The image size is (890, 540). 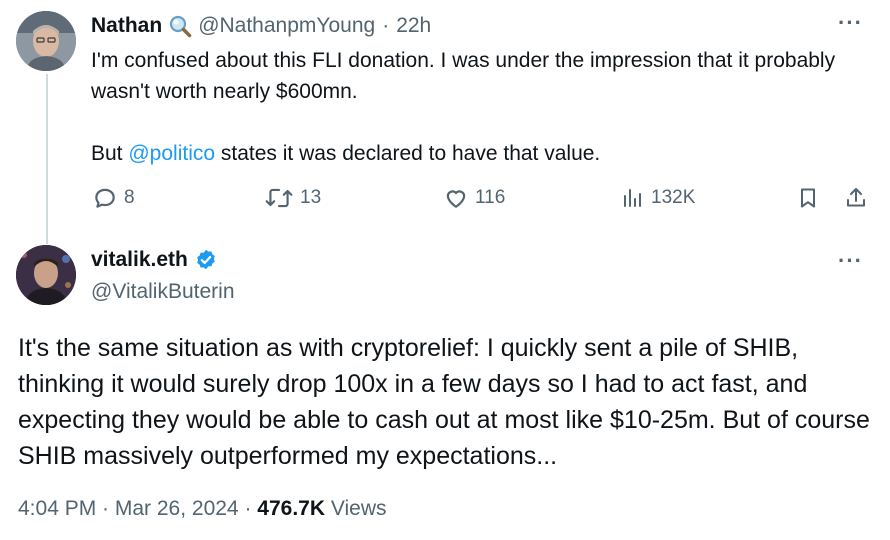 I want to click on views-button: 132K, so click(x=658, y=198).